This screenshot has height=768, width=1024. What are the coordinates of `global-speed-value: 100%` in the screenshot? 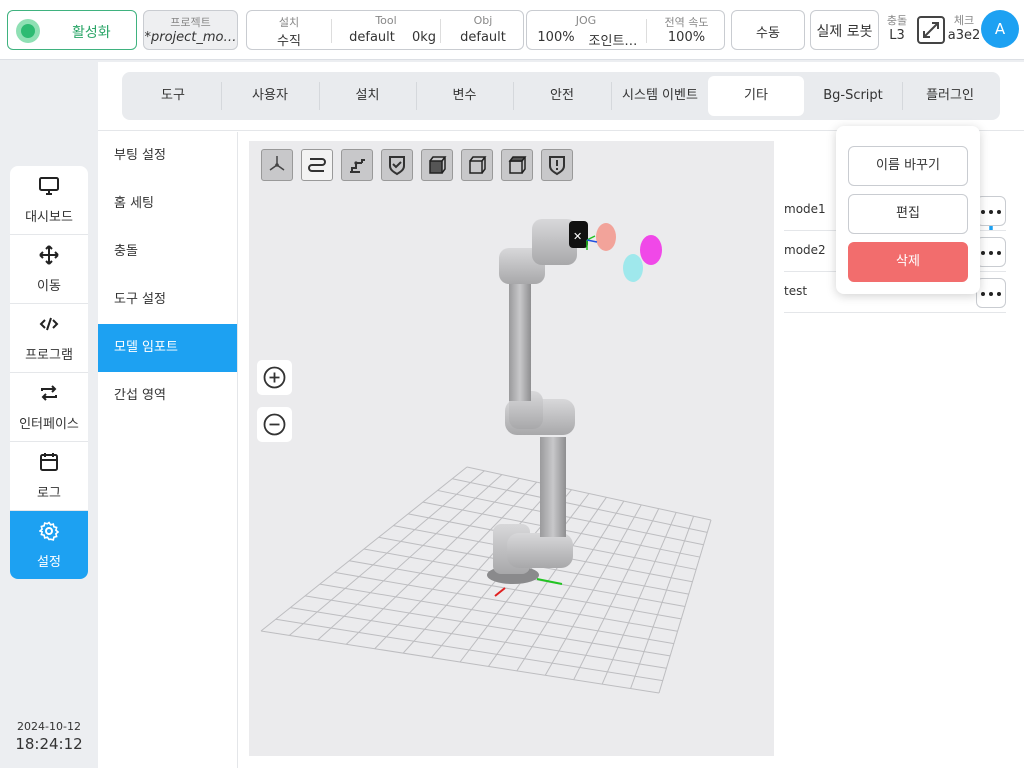 It's located at (686, 37).